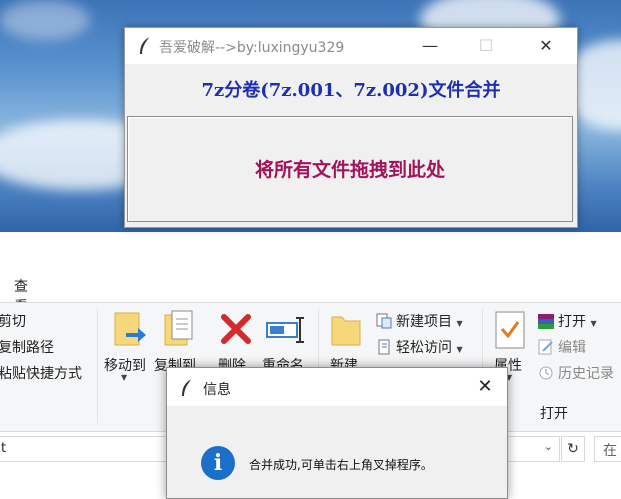 Image resolution: width=621 pixels, height=499 pixels. Describe the element at coordinates (130, 329) in the screenshot. I see `move-to-icon` at that location.